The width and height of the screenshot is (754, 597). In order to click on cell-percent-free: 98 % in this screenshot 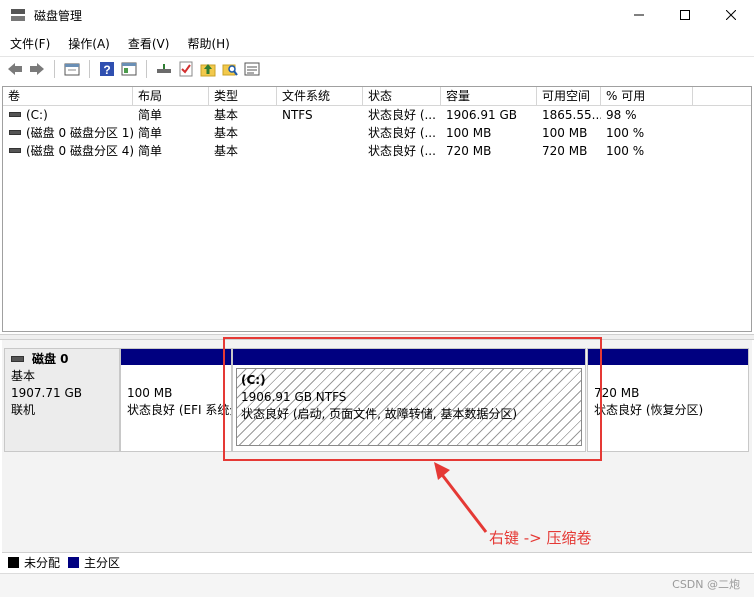, I will do `click(621, 115)`.